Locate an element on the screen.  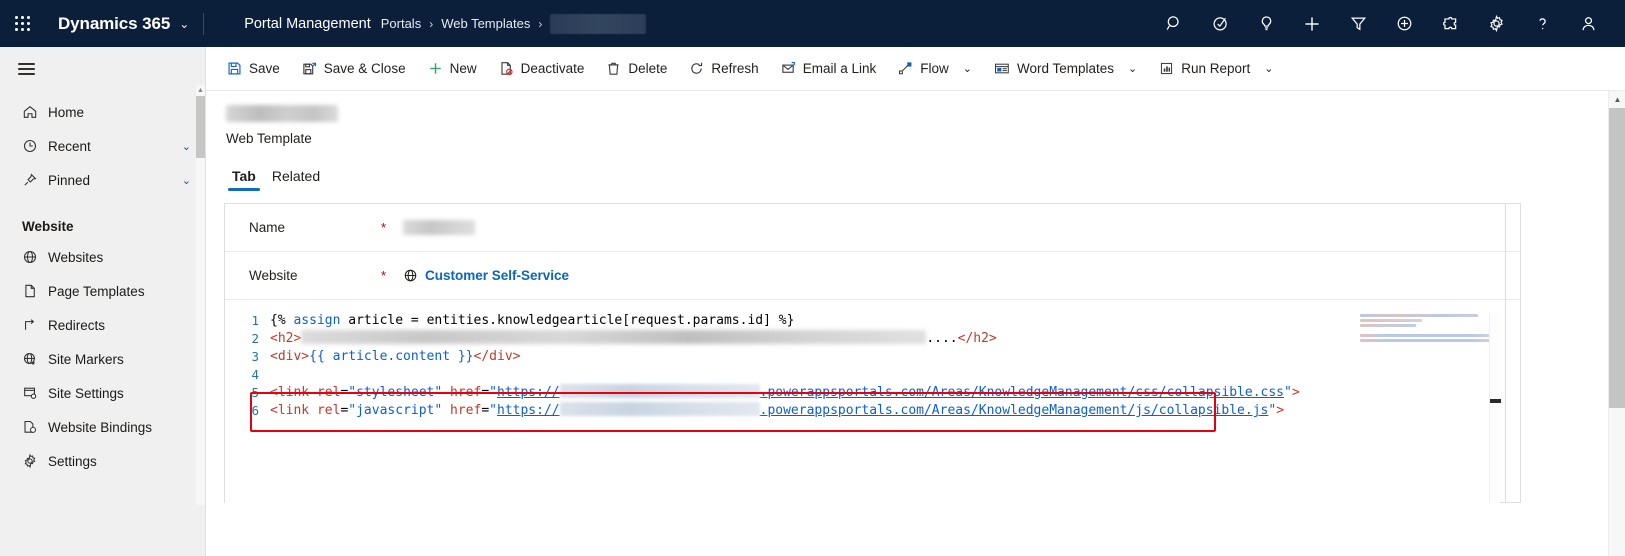
save-button: Save is located at coordinates (253, 69).